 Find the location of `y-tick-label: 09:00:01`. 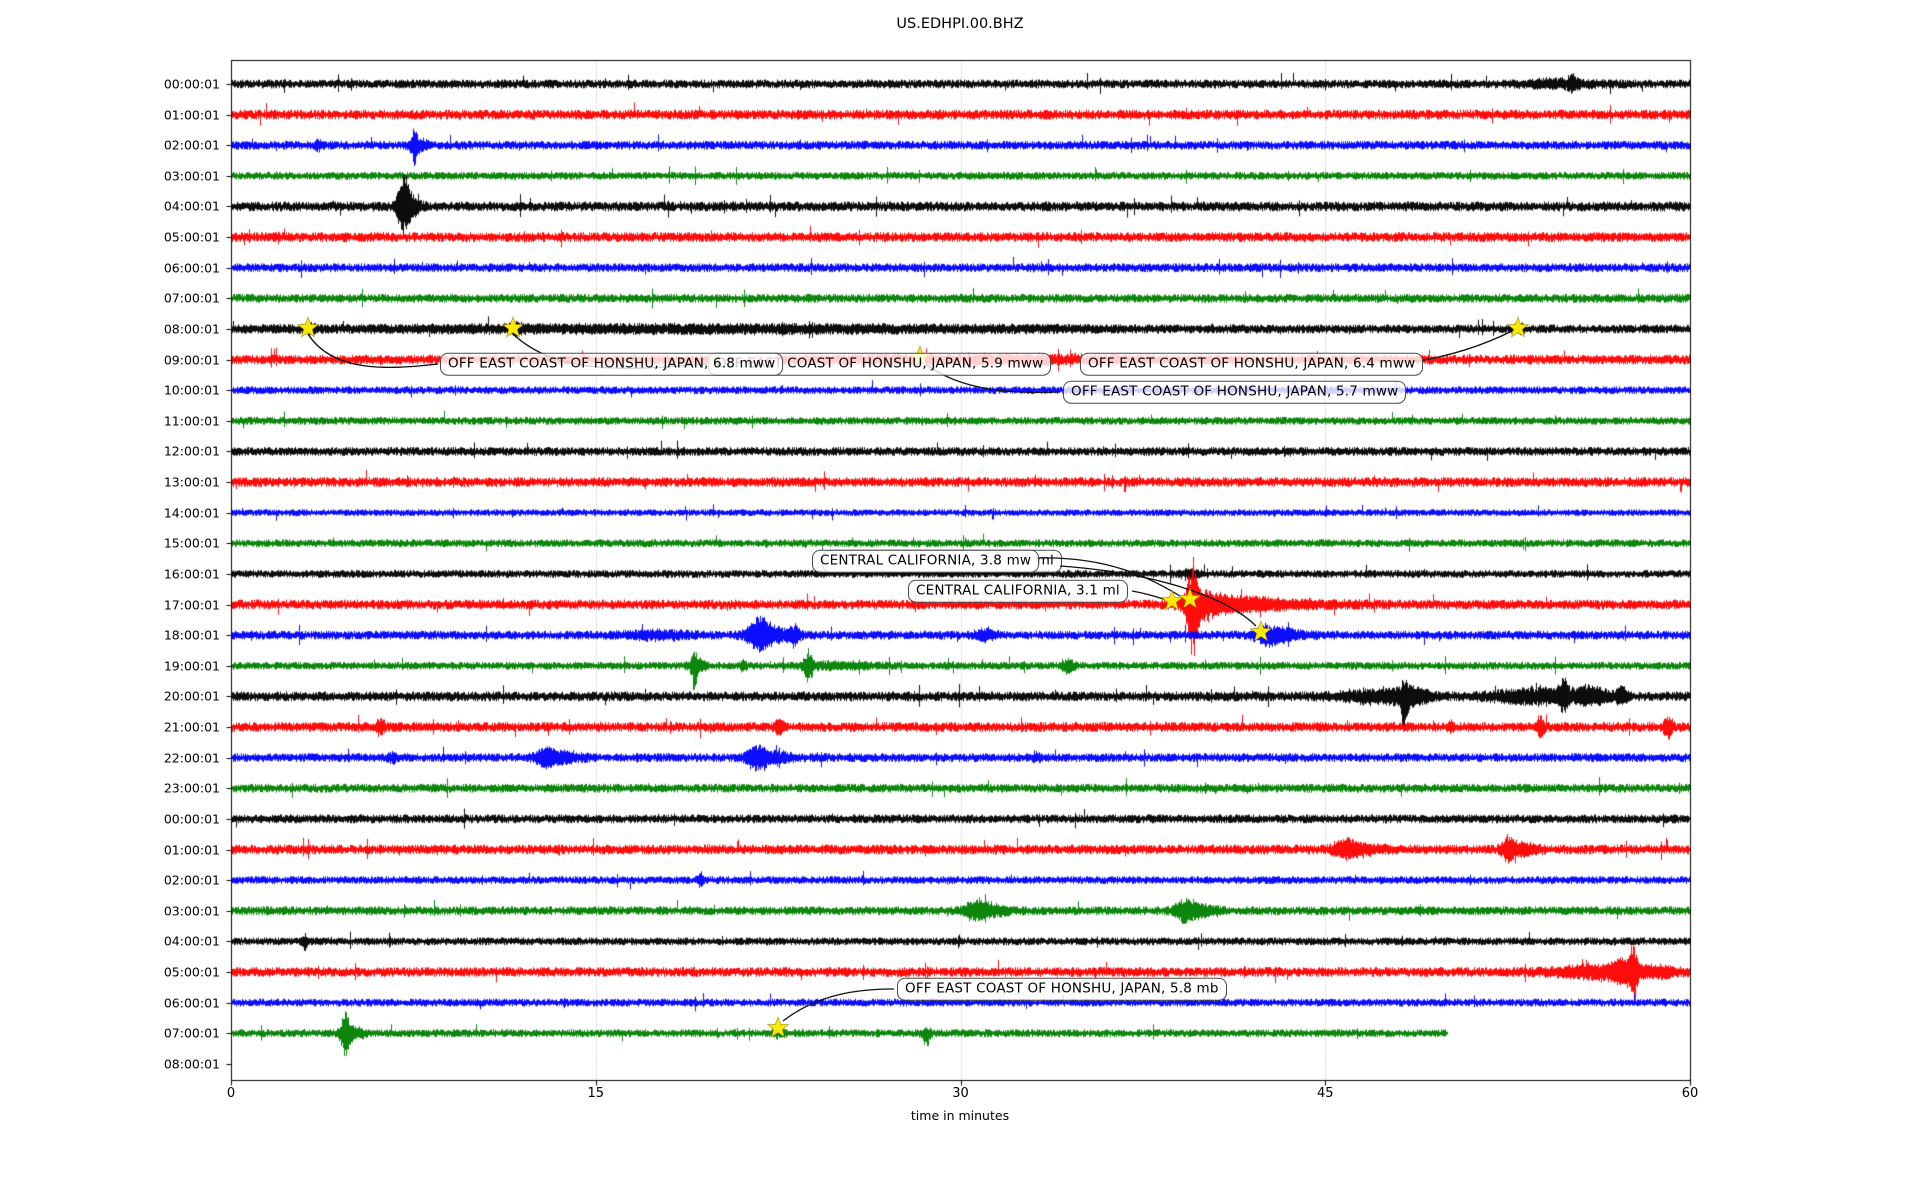

y-tick-label: 09:00:01 is located at coordinates (191, 360).